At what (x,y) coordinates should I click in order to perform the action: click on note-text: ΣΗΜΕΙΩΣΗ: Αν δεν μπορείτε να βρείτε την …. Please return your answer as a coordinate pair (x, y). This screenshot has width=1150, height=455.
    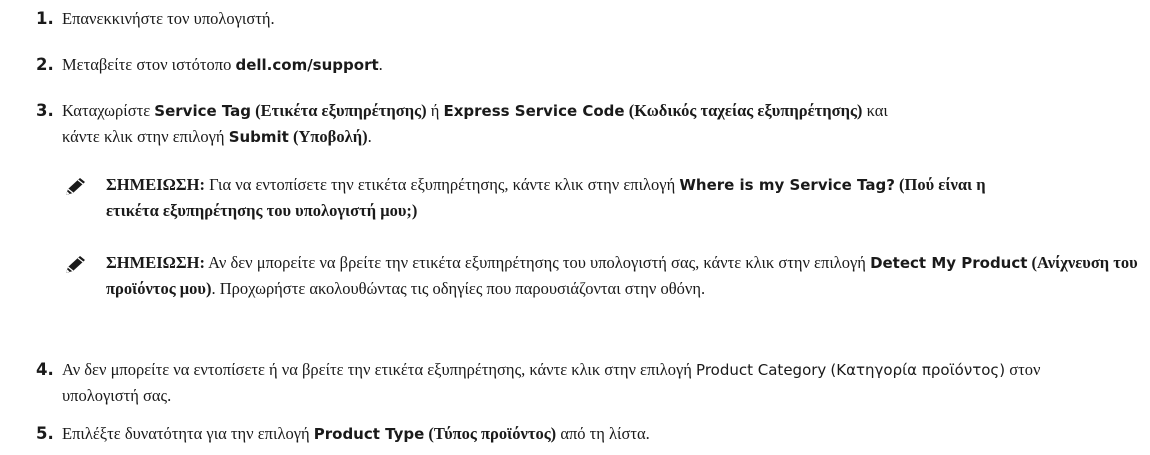
    Looking at the image, I should click on (622, 275).